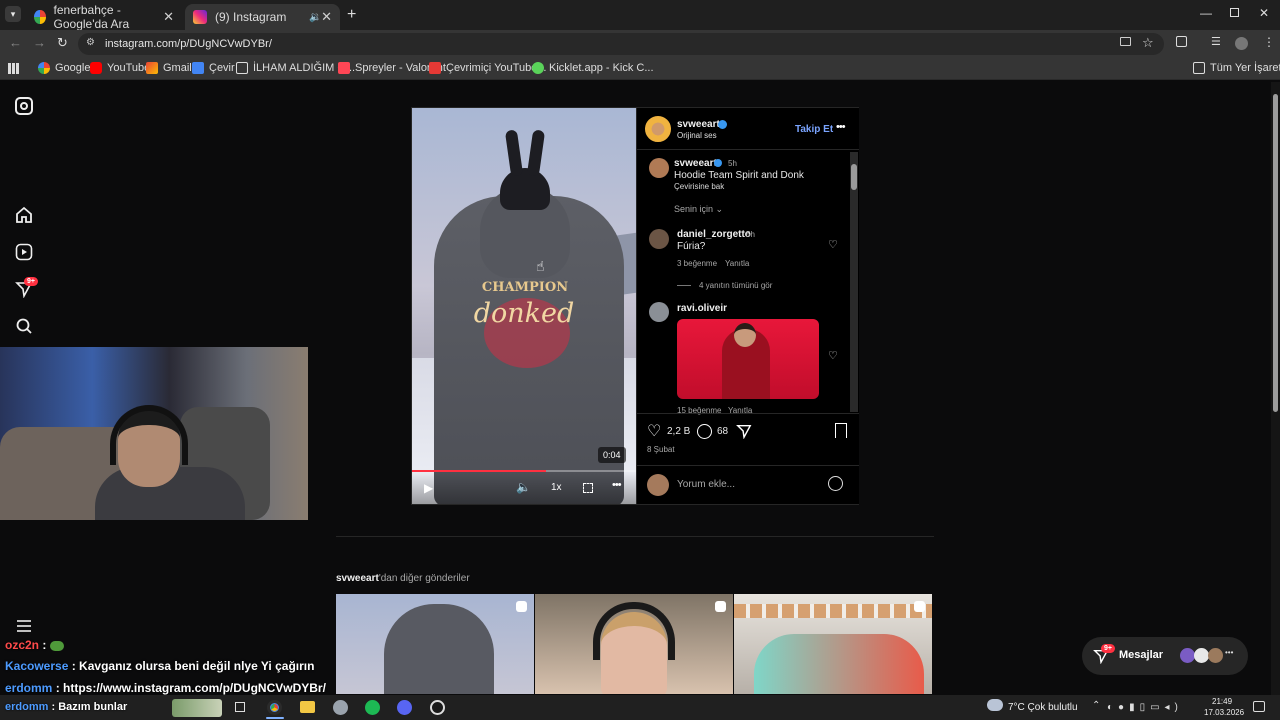 This screenshot has width=1280, height=720. I want to click on messages-button: 9+ Mesajlar •••, so click(1165, 656).